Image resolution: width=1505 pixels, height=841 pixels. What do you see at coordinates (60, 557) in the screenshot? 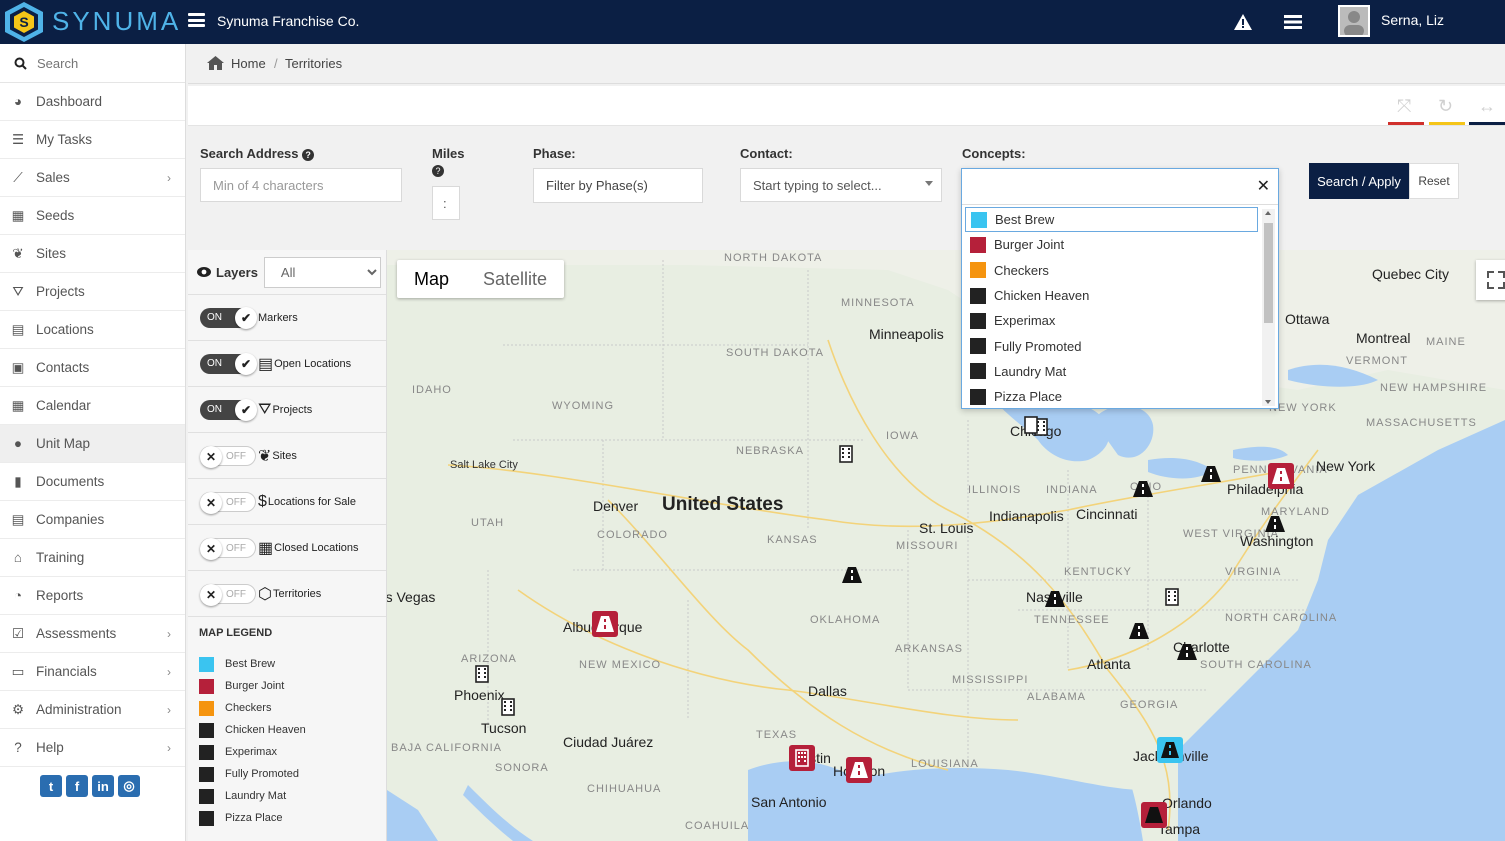
I see `sidebar-item-label: Training` at bounding box center [60, 557].